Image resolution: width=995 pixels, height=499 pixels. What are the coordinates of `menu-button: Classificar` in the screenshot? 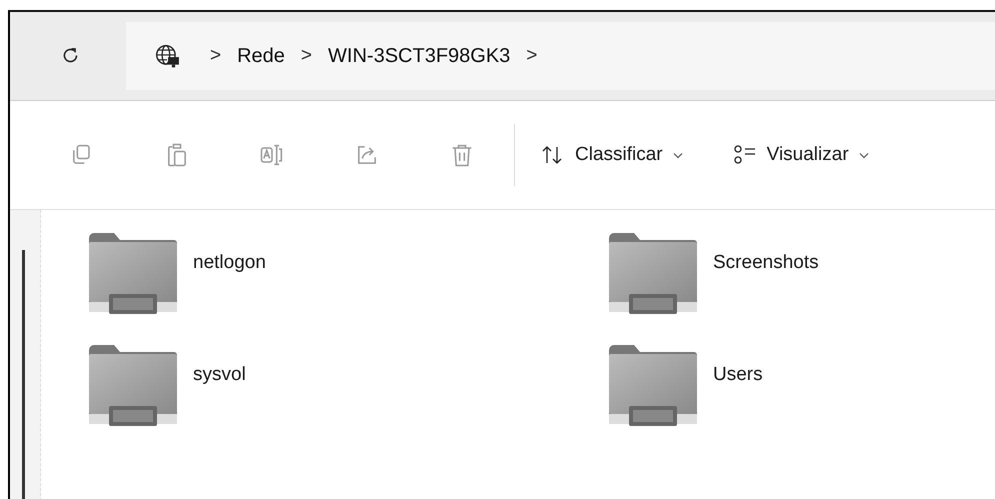 It's located at (619, 155).